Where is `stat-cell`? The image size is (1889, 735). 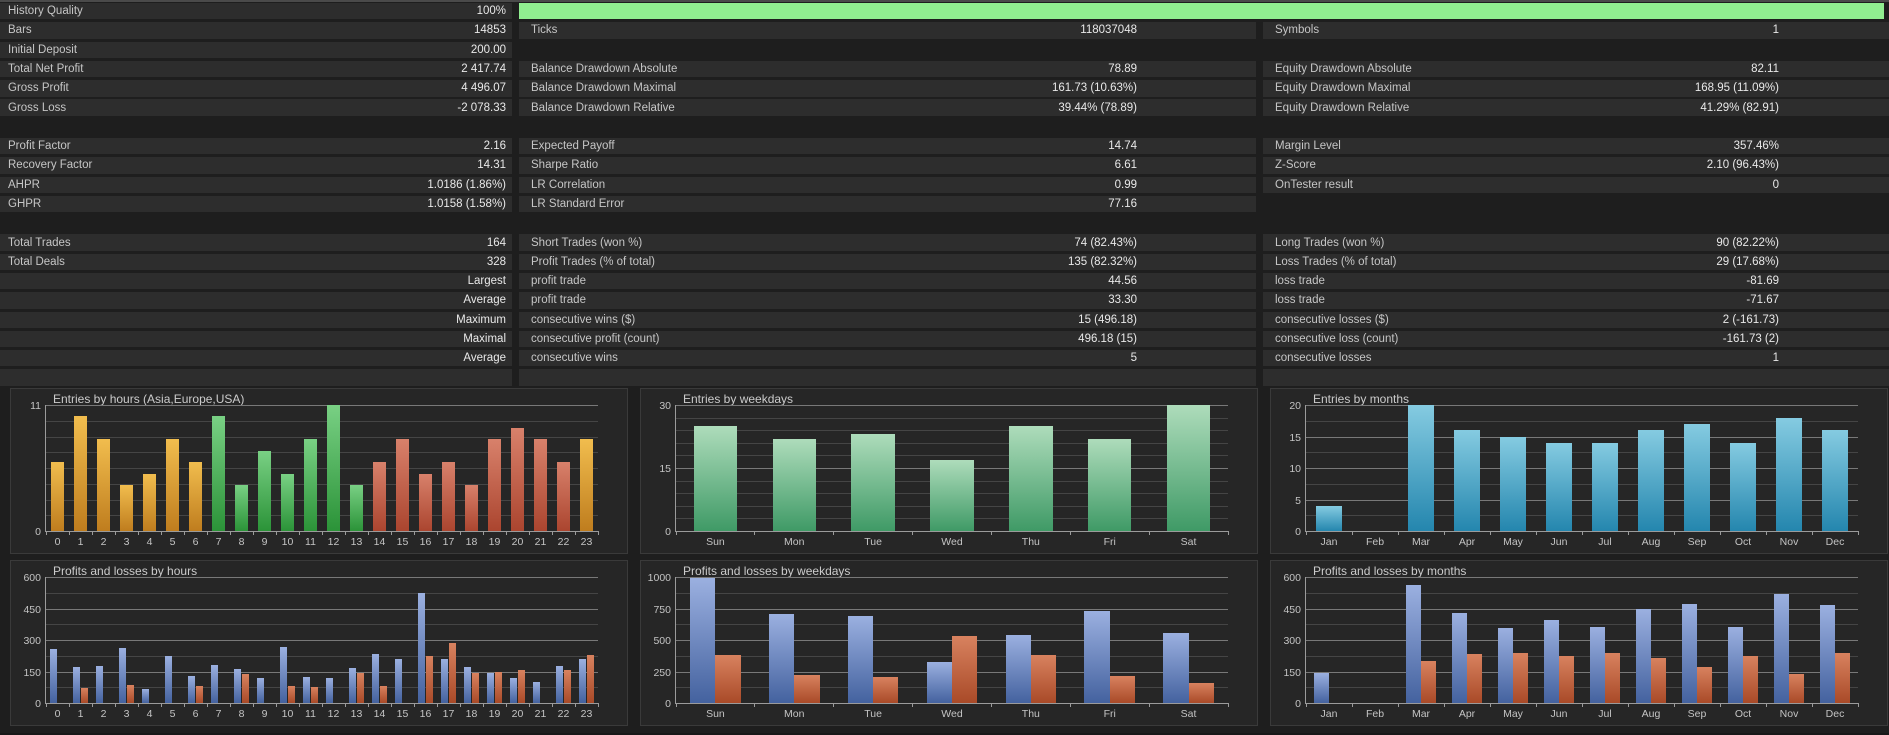
stat-cell is located at coordinates (1576, 50).